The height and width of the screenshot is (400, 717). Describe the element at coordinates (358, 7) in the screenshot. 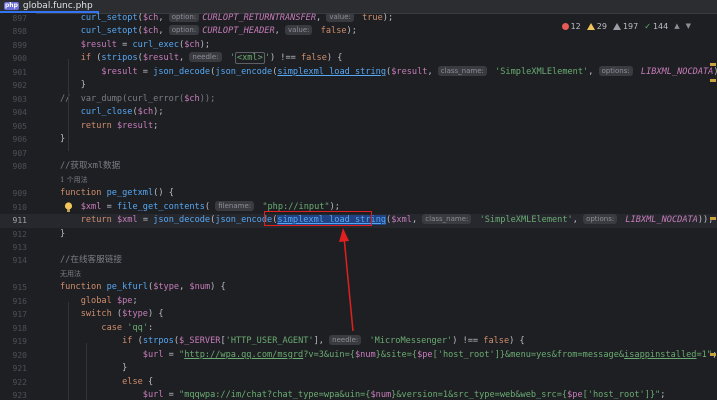

I see `editor-tab-bar: php global.func.php` at that location.